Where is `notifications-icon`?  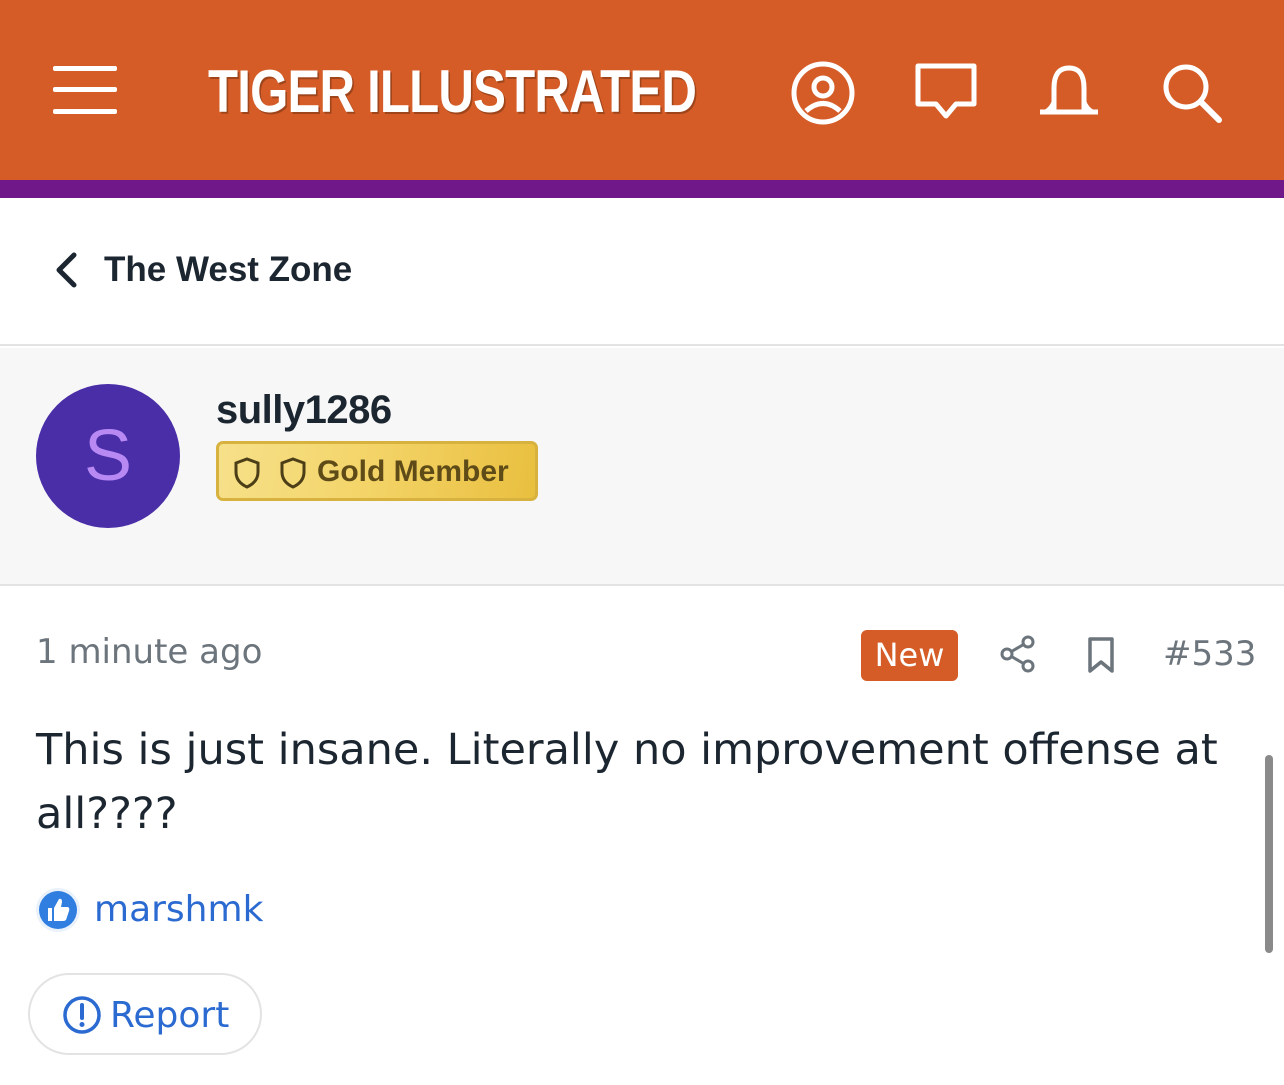 notifications-icon is located at coordinates (1069, 93).